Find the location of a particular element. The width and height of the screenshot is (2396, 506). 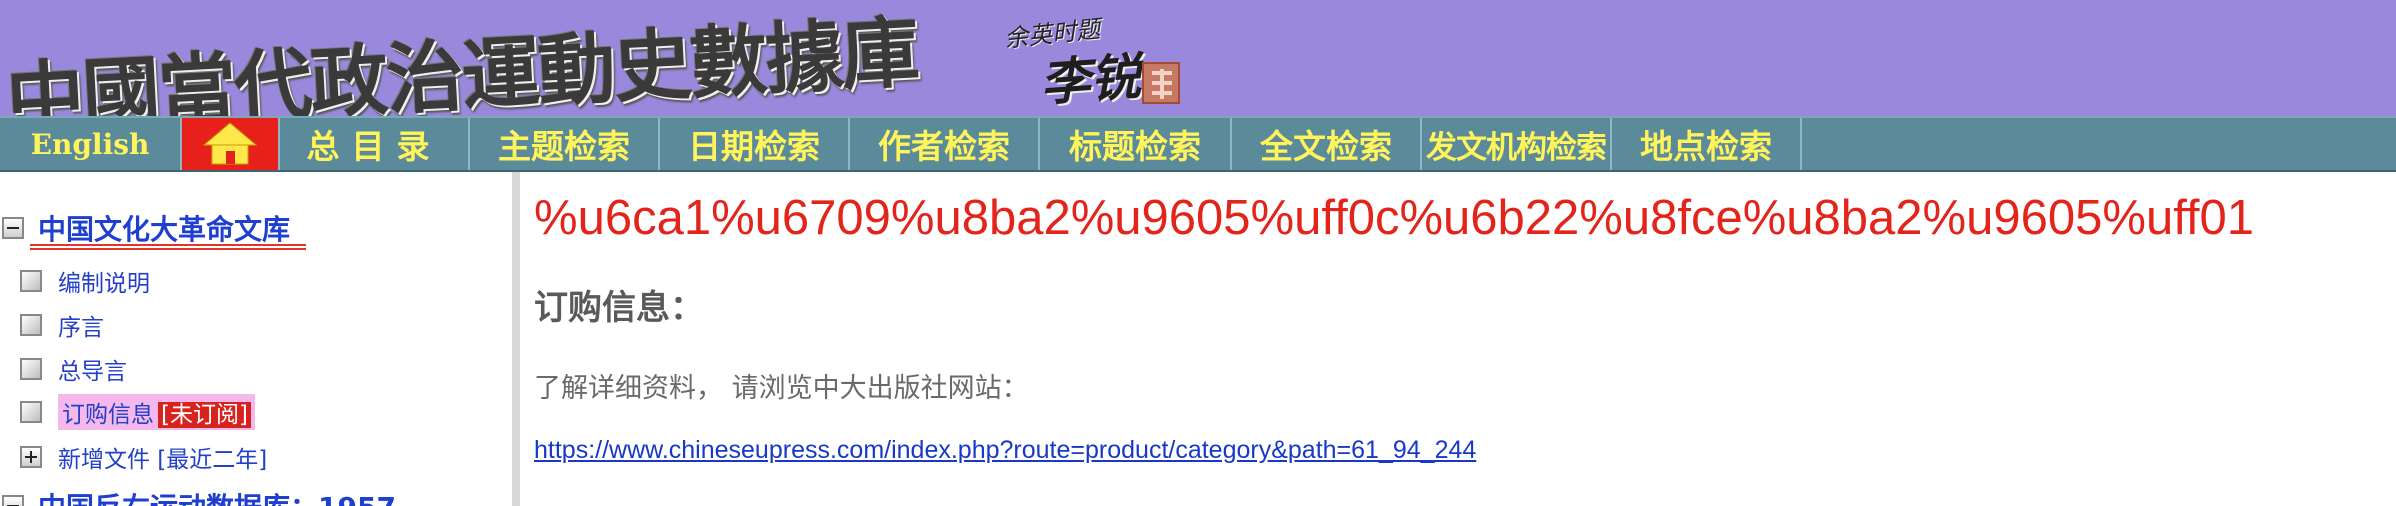

tree-library-anti-rightist: 中国反右运动数据库：1957- is located at coordinates (205, 496).